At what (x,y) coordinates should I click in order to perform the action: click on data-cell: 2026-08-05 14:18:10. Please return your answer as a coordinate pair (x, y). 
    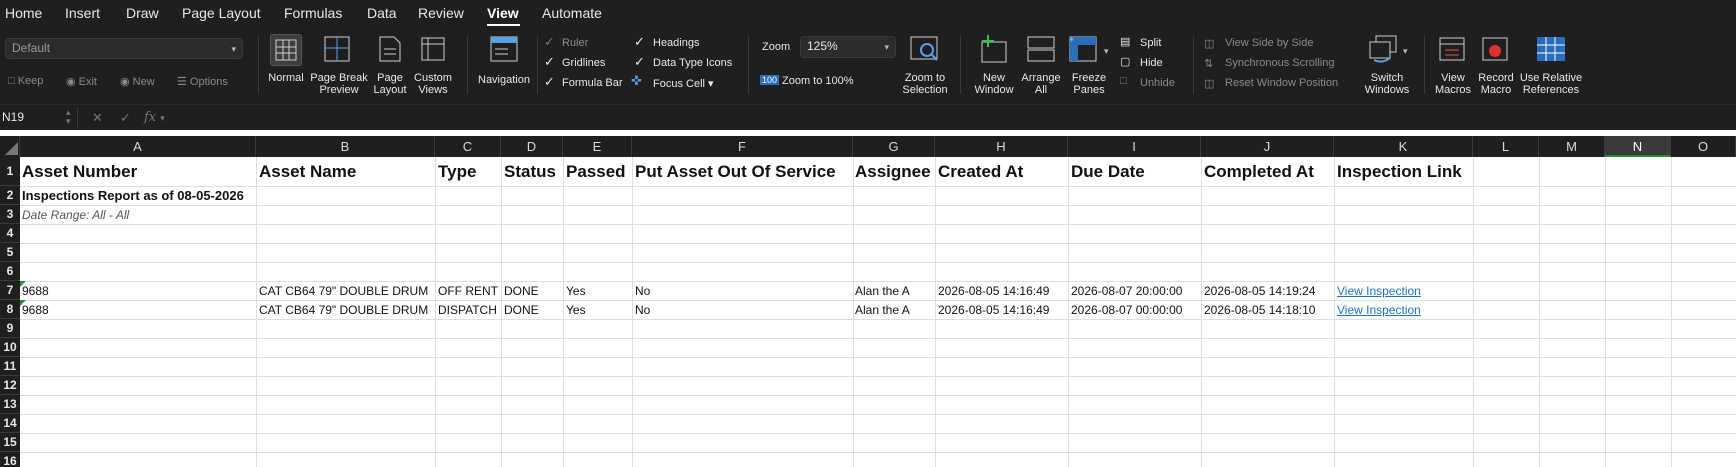
    Looking at the image, I should click on (1268, 310).